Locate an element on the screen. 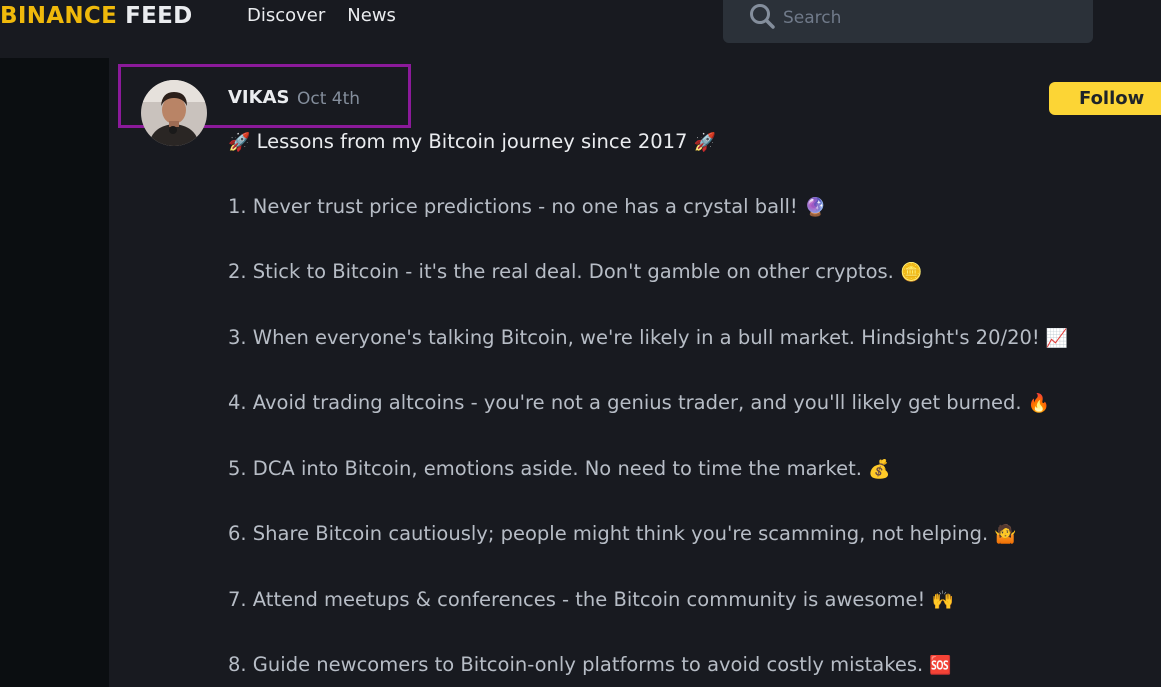 This screenshot has height=687, width=1161. raising-hands-icon: 🙌 is located at coordinates (942, 600).